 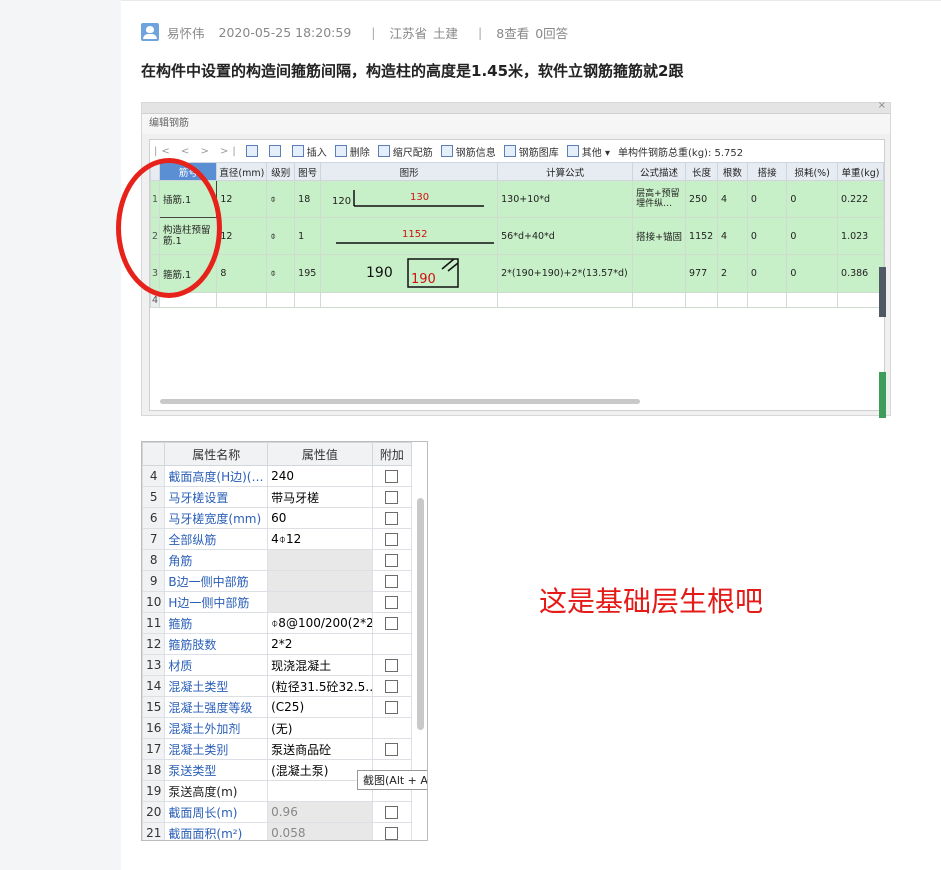 I want to click on col-header: 级别, so click(x=281, y=171).